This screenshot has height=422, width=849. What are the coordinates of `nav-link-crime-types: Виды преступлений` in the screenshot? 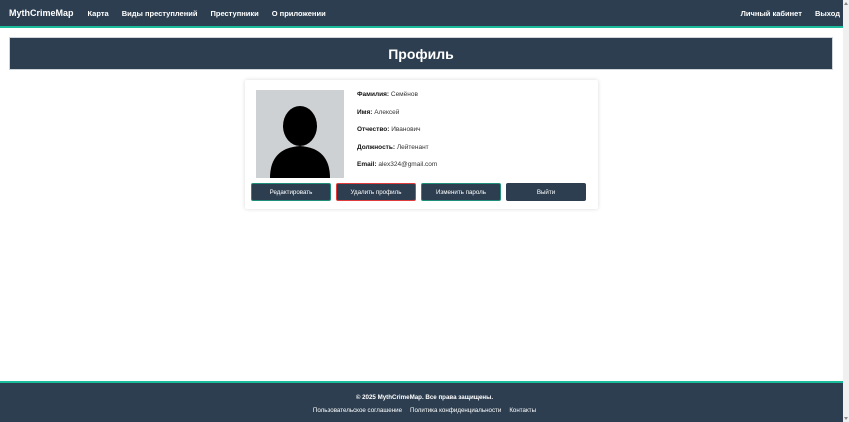 It's located at (160, 13).